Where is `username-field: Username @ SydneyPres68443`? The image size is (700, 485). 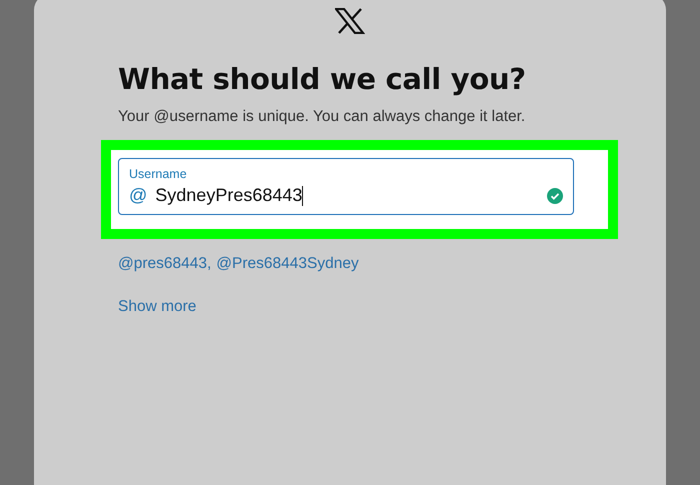 username-field: Username @ SydneyPres68443 is located at coordinates (346, 186).